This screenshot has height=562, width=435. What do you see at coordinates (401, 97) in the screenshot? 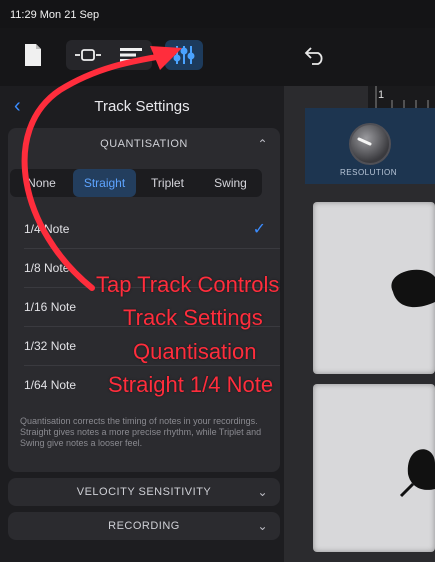
I see `timeline-ruler: 1` at bounding box center [401, 97].